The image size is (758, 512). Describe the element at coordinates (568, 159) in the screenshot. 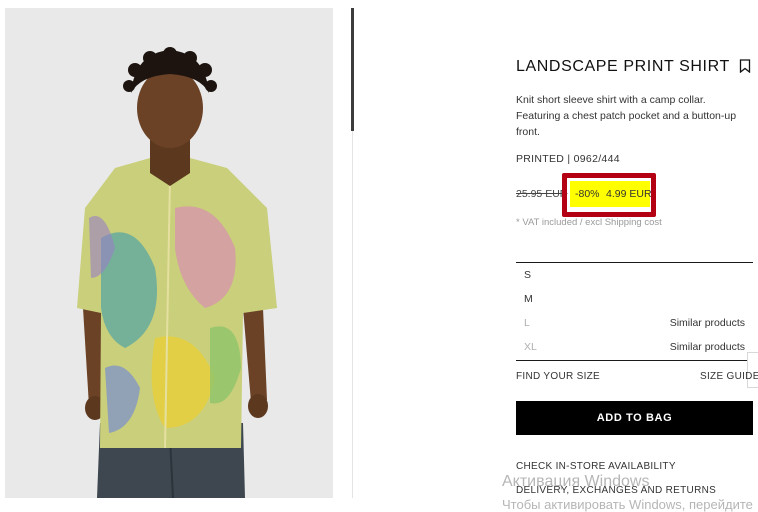

I see `product-reference: PRINTED | 0962/444` at that location.